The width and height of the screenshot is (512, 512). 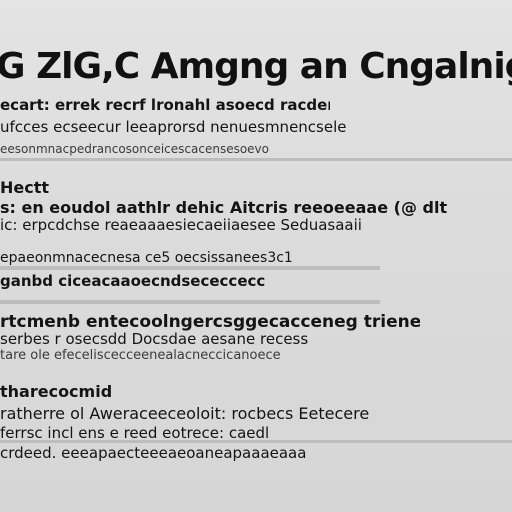 I want to click on page-title: G ZlG,C Amgng an Cngalnig, so click(x=256, y=66).